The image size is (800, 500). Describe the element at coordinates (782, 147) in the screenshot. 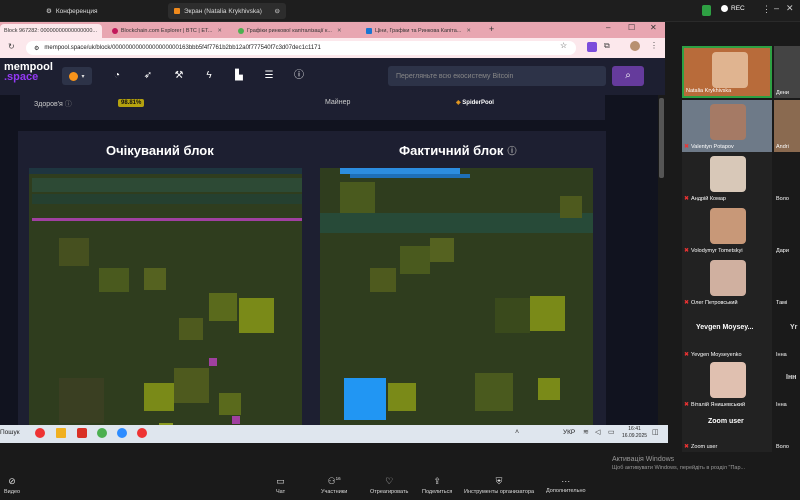

I see `participant-name: Andri` at that location.